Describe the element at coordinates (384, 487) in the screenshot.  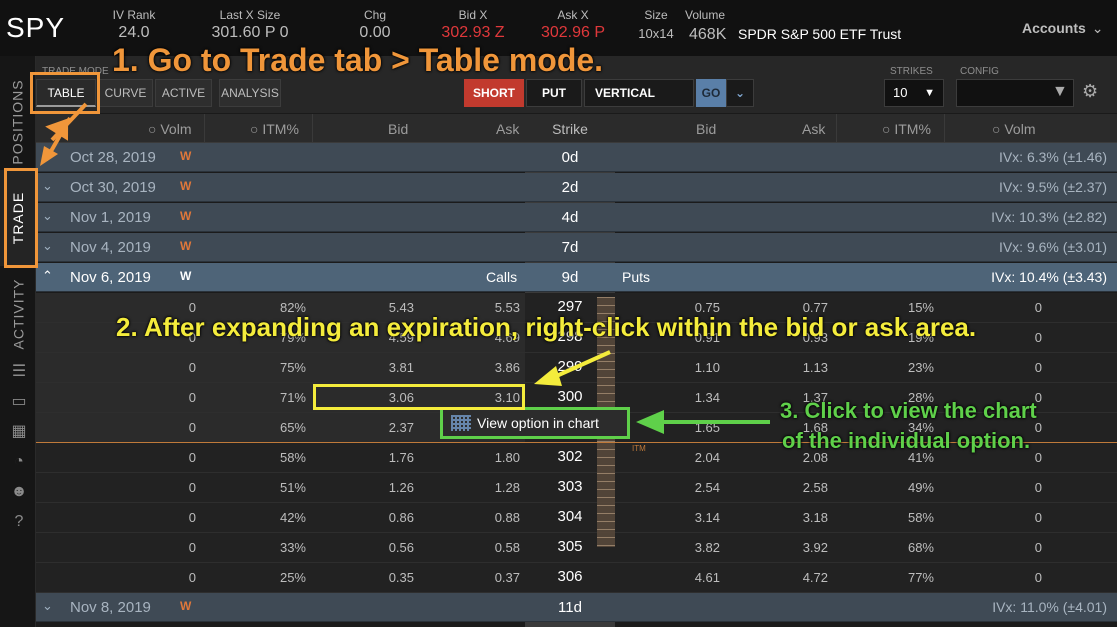
I see `call-bid-cell: 1.26` at that location.